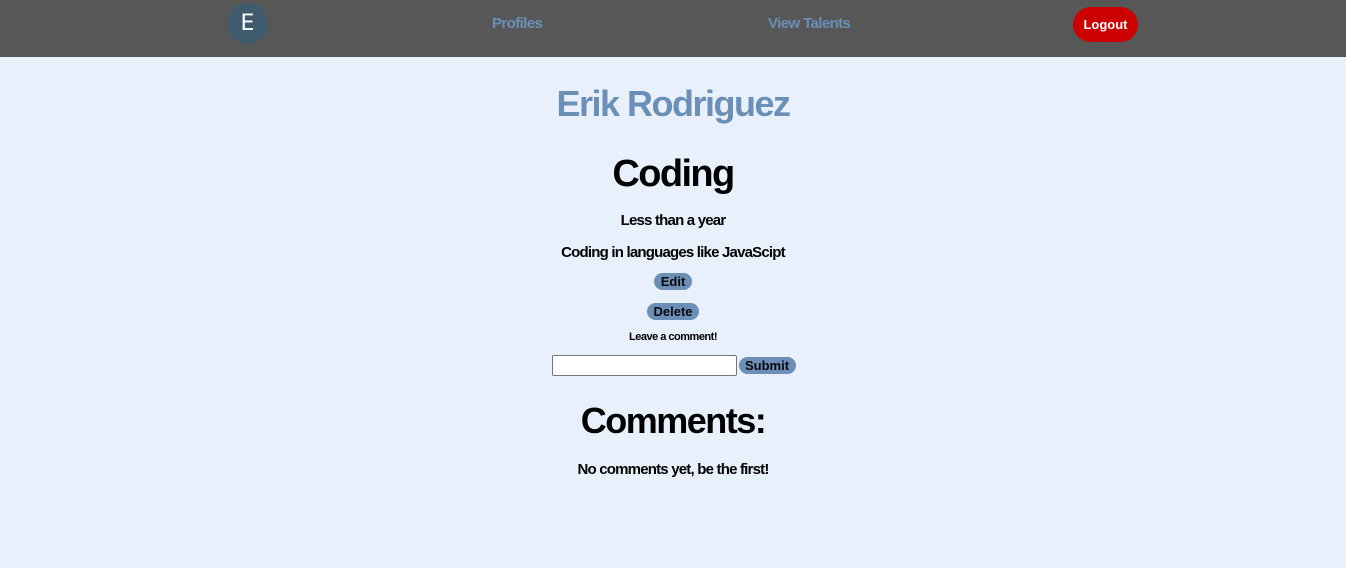 This screenshot has height=568, width=1346. I want to click on delete-row: Delete, so click(673, 312).